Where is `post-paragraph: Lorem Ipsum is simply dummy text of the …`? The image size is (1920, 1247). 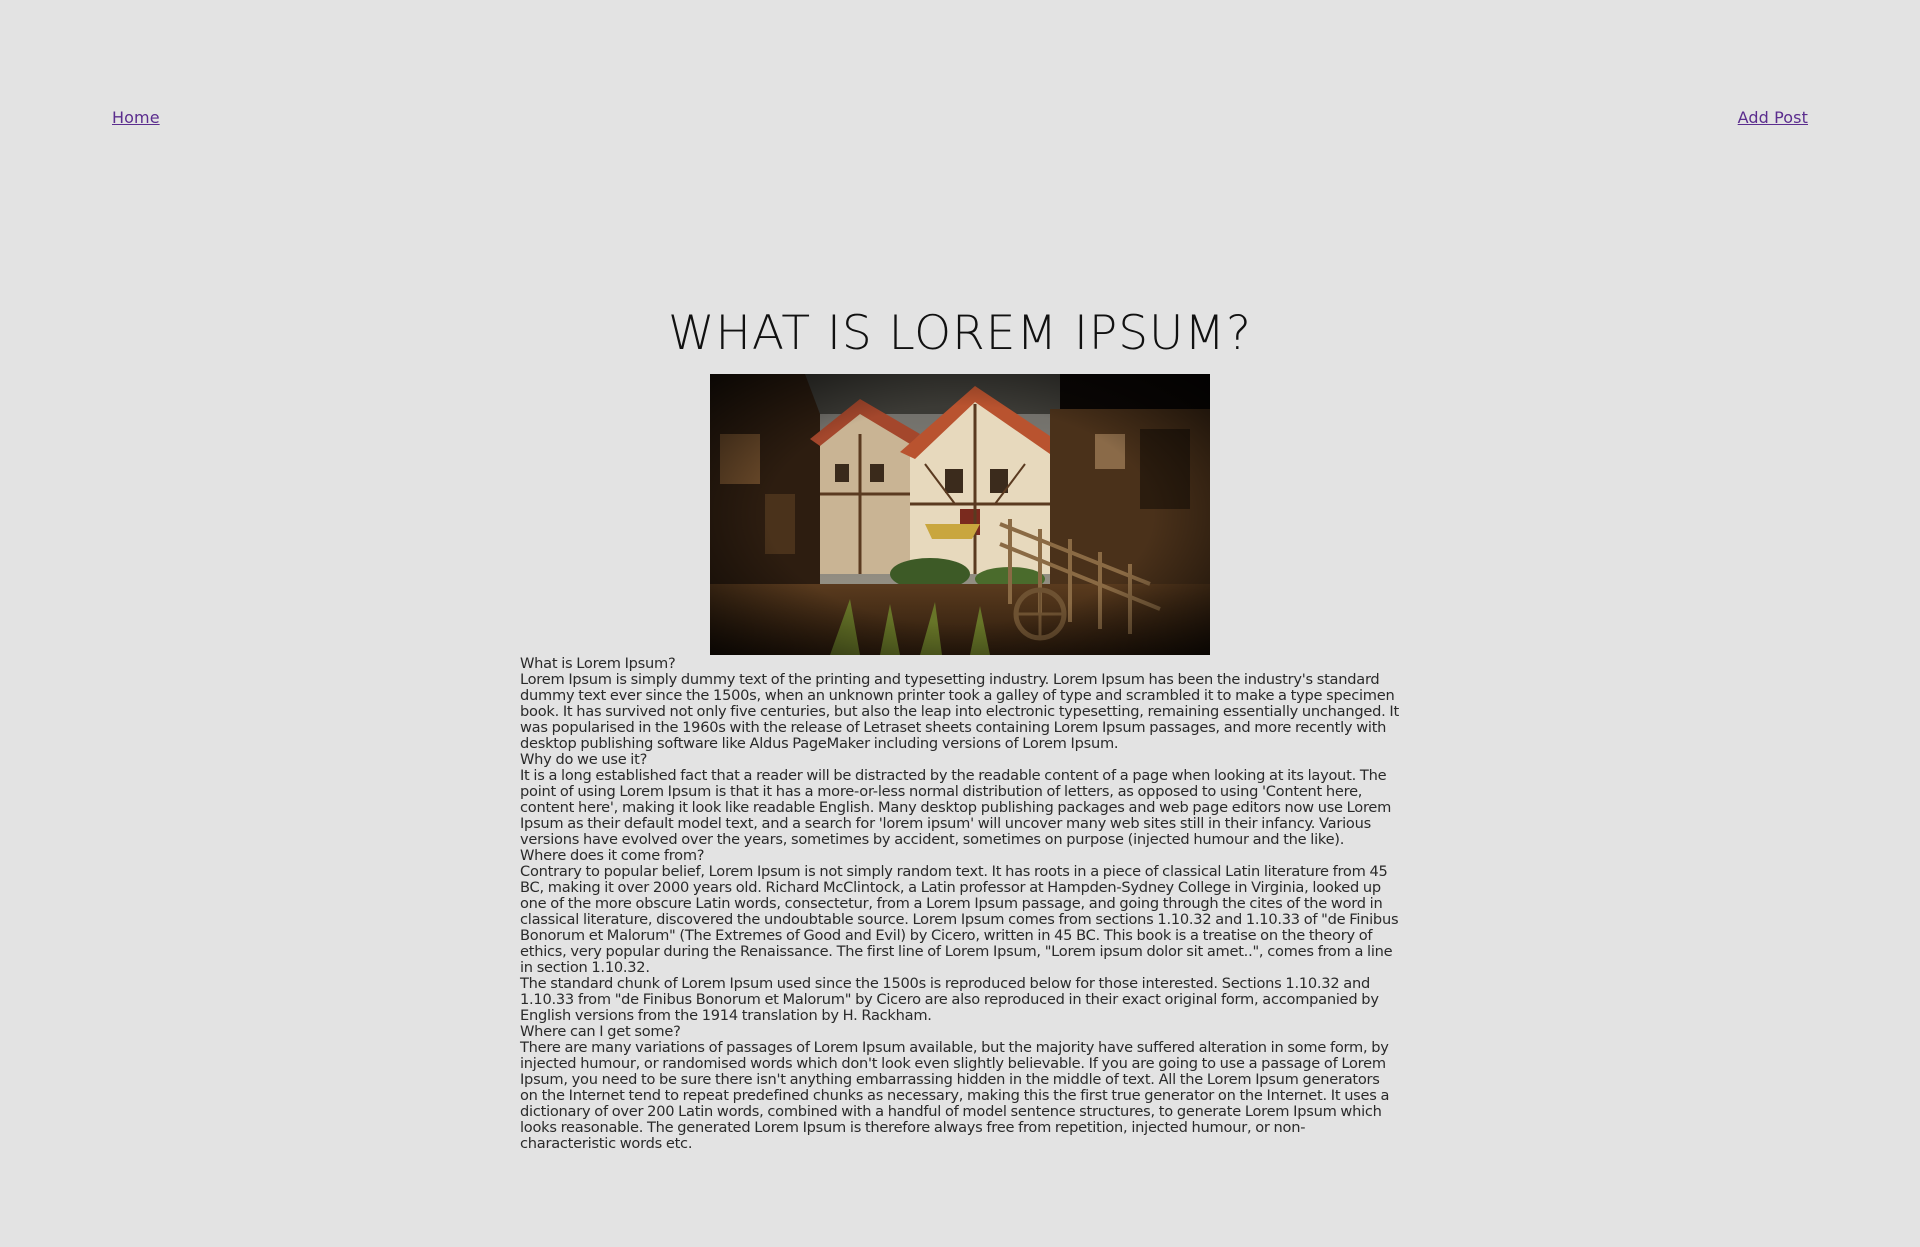 post-paragraph: Lorem Ipsum is simply dummy text of the … is located at coordinates (959, 711).